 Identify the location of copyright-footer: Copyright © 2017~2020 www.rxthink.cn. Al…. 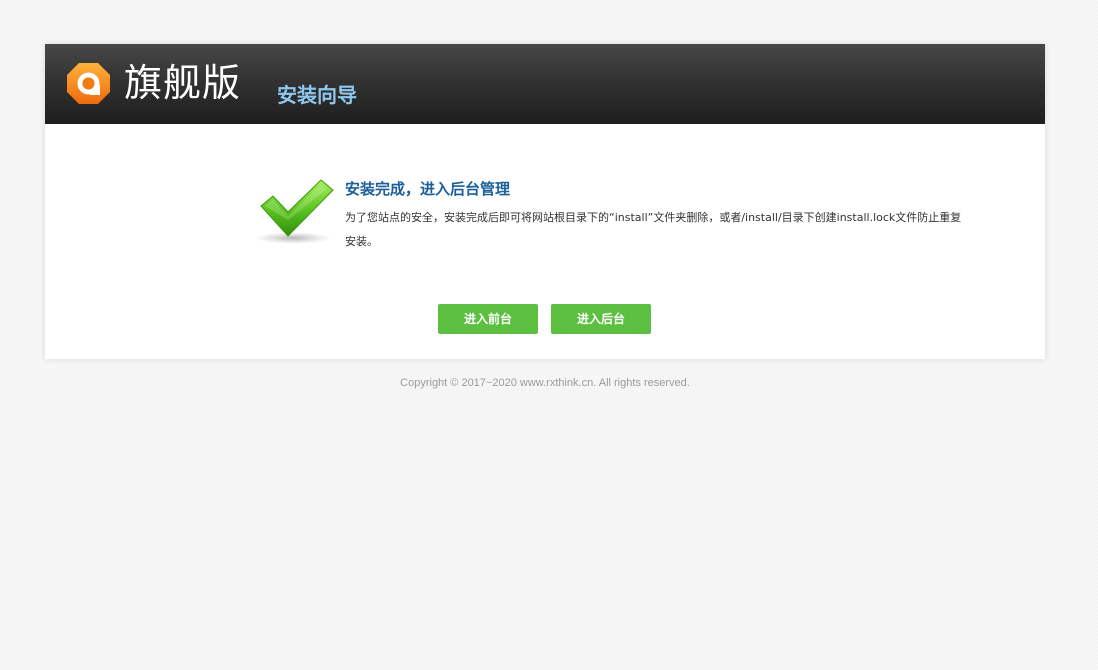
(545, 383).